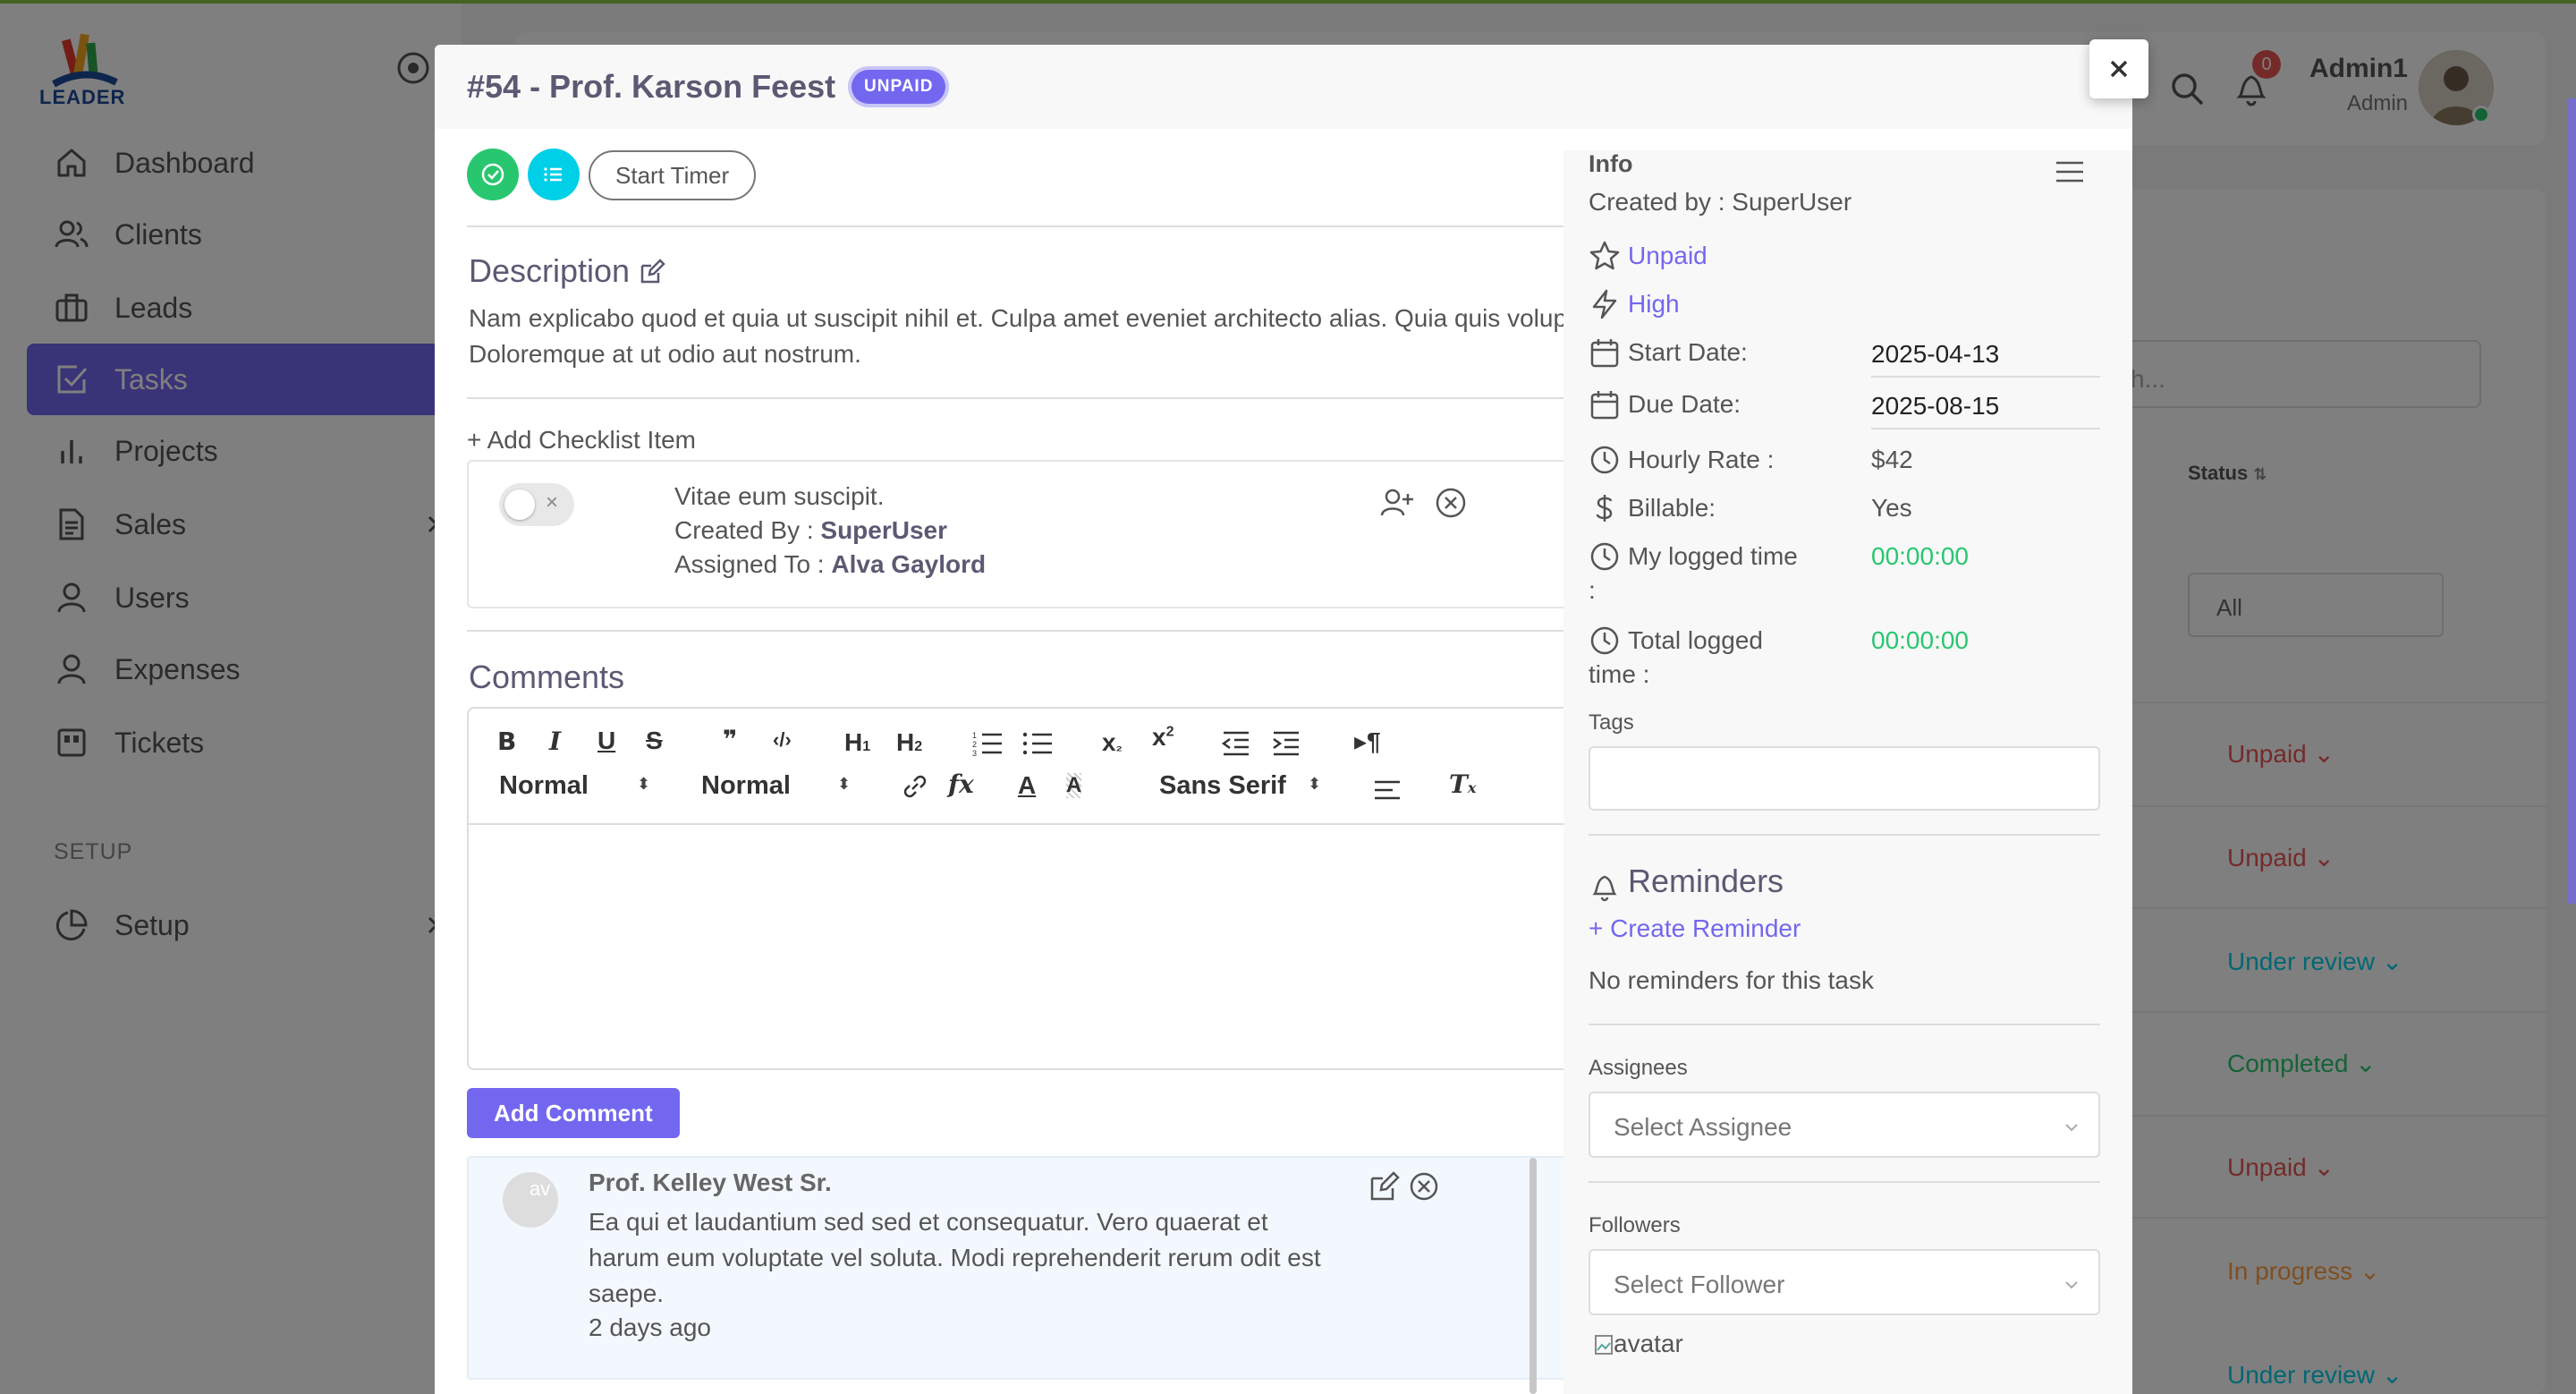 This screenshot has height=1394, width=2576. What do you see at coordinates (606, 741) in the screenshot?
I see `underline-button: U` at bounding box center [606, 741].